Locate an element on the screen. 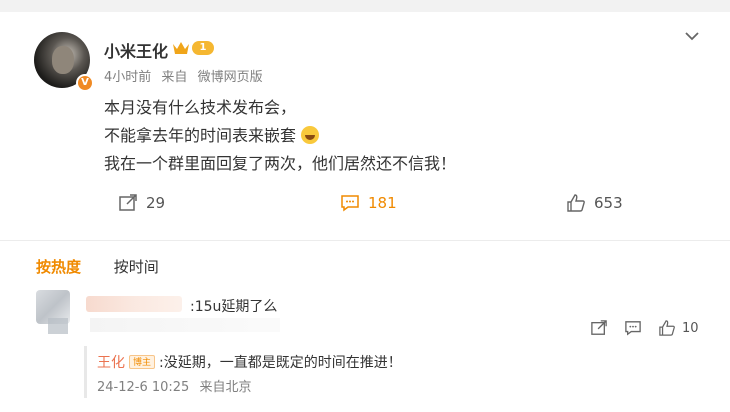 This screenshot has height=412, width=730. username: 小米王化 is located at coordinates (136, 50).